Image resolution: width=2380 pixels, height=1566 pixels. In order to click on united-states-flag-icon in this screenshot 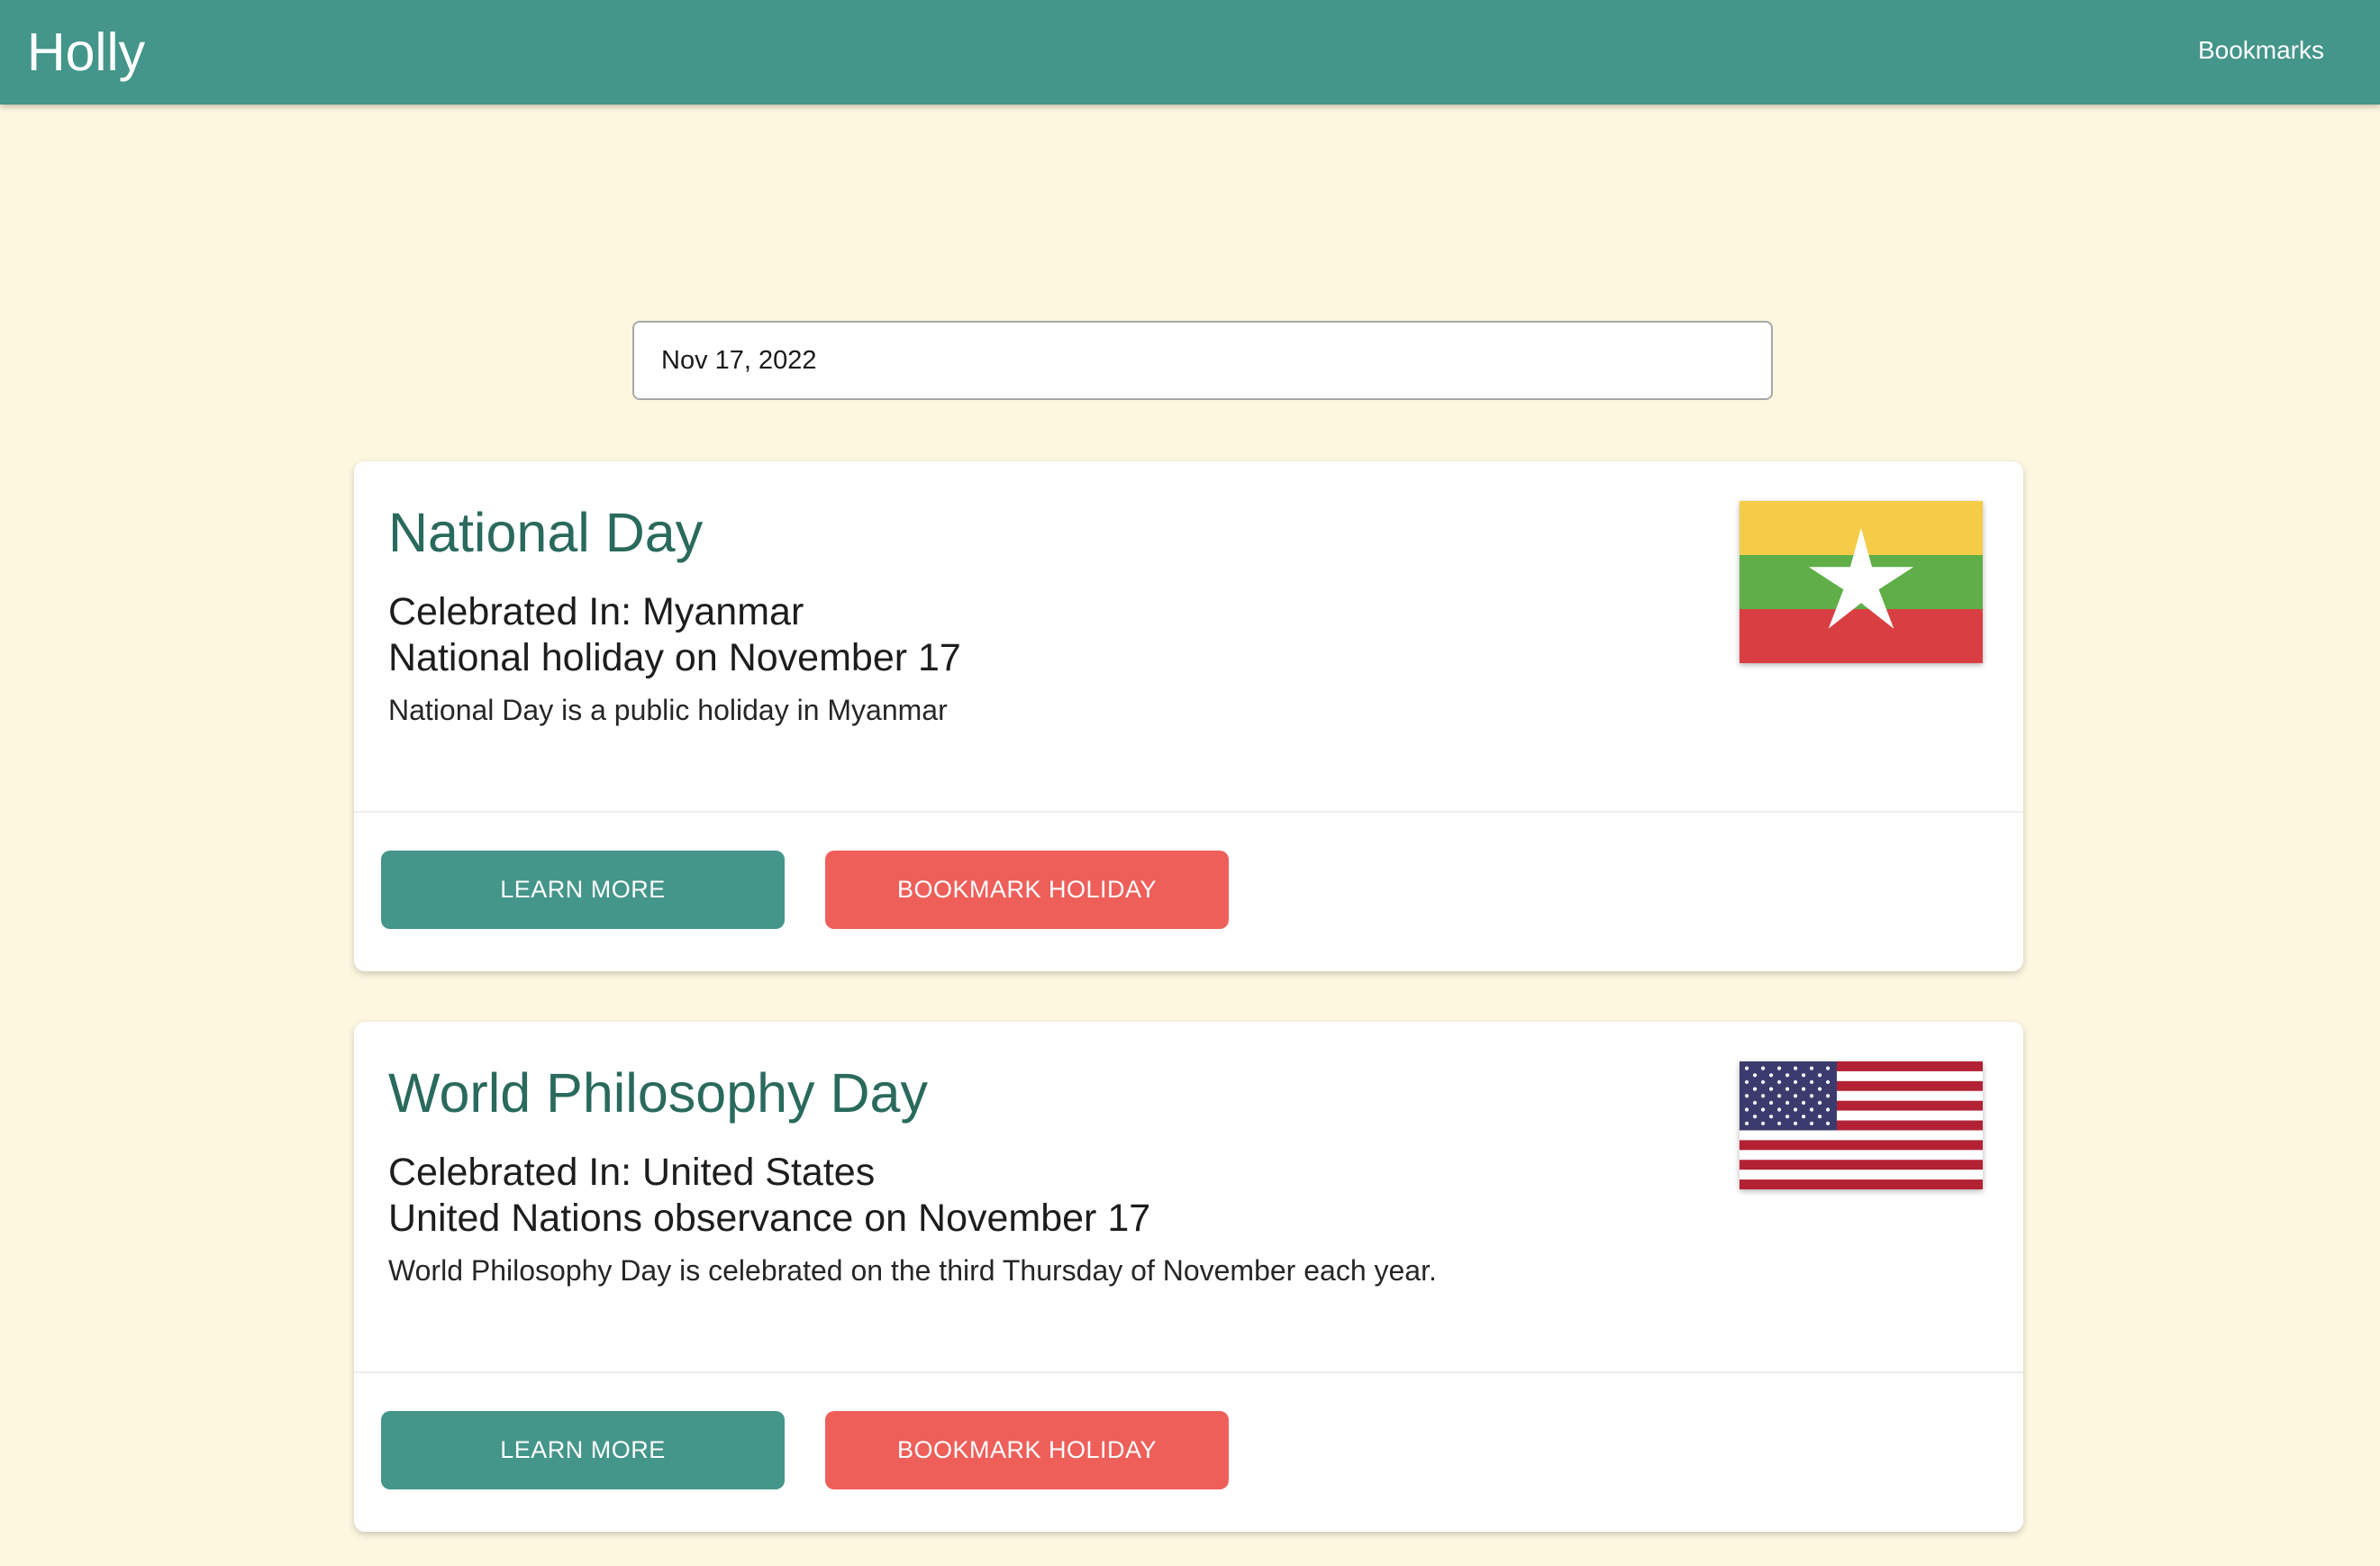, I will do `click(1862, 1125)`.